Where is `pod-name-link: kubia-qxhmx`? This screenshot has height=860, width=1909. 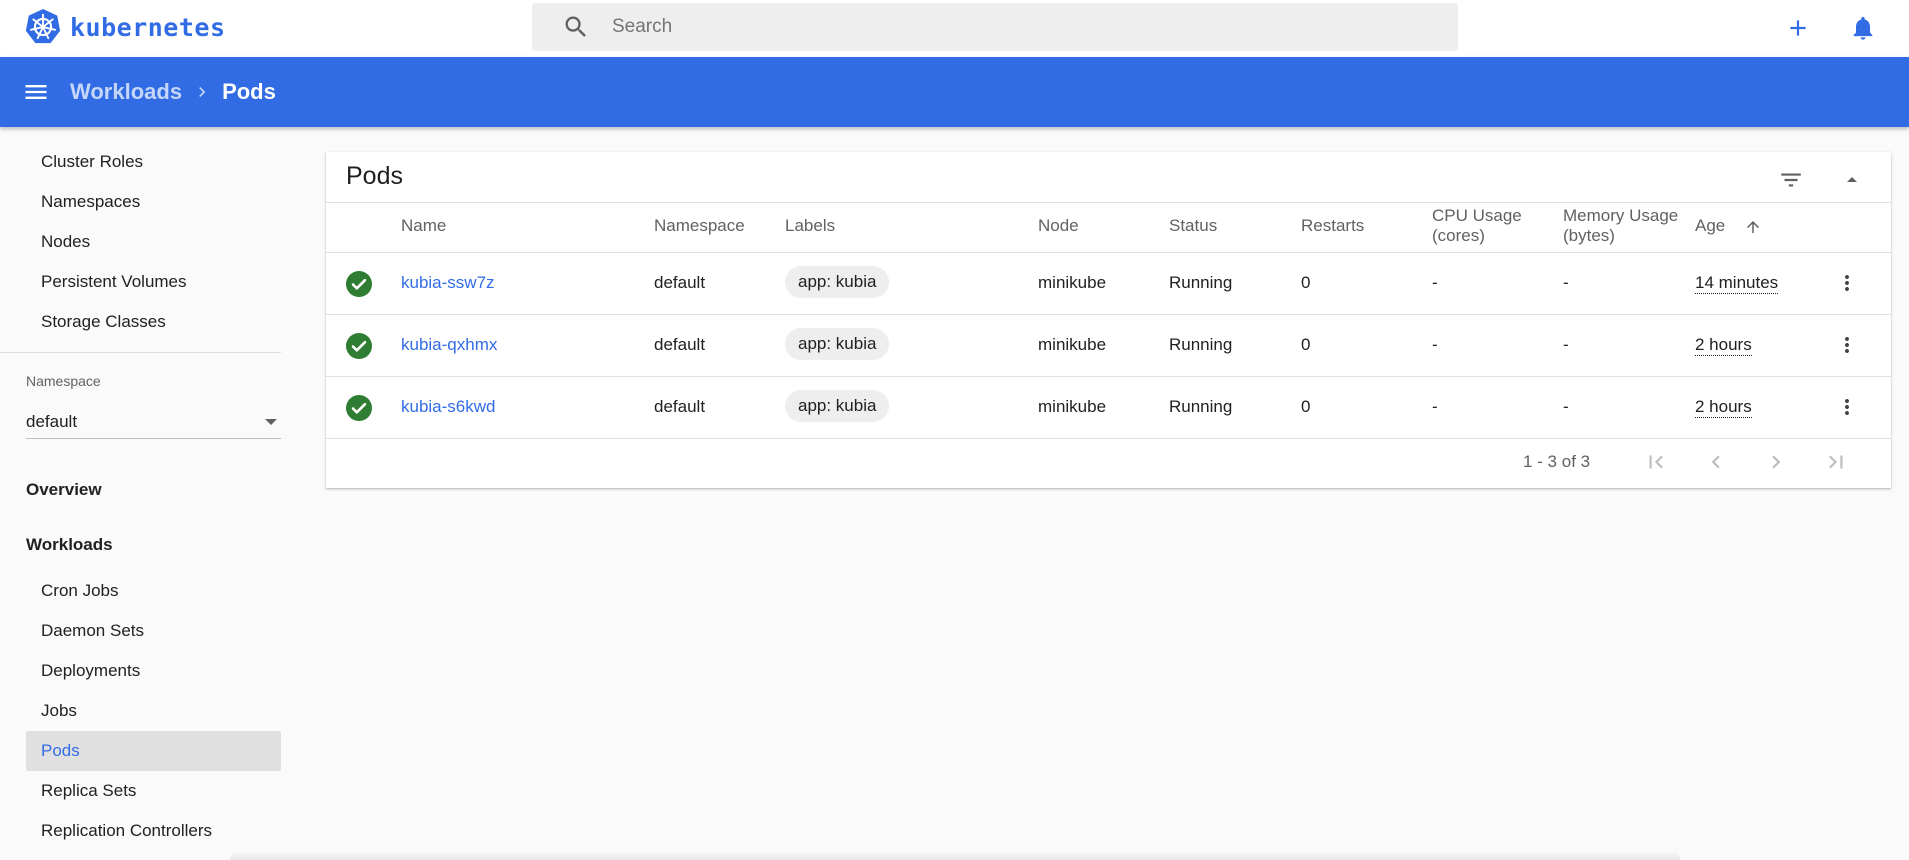 pod-name-link: kubia-qxhmx is located at coordinates (449, 345).